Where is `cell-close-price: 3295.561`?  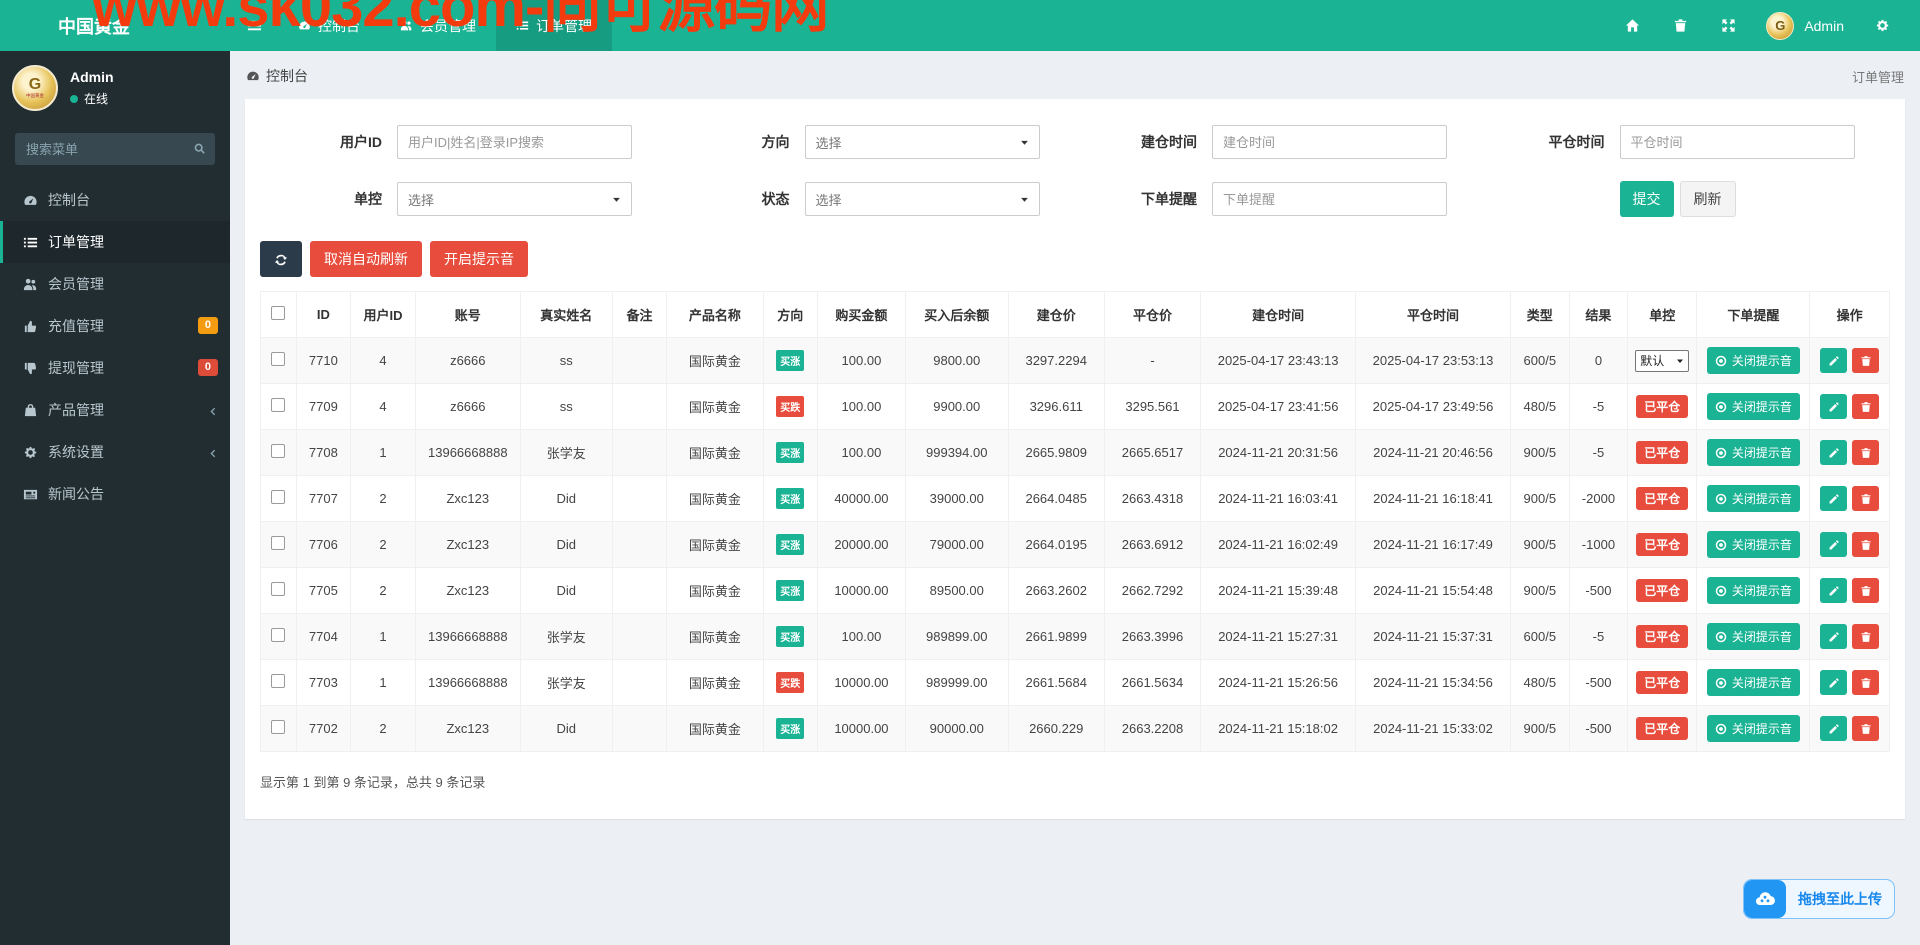
cell-close-price: 3295.561 is located at coordinates (1153, 406).